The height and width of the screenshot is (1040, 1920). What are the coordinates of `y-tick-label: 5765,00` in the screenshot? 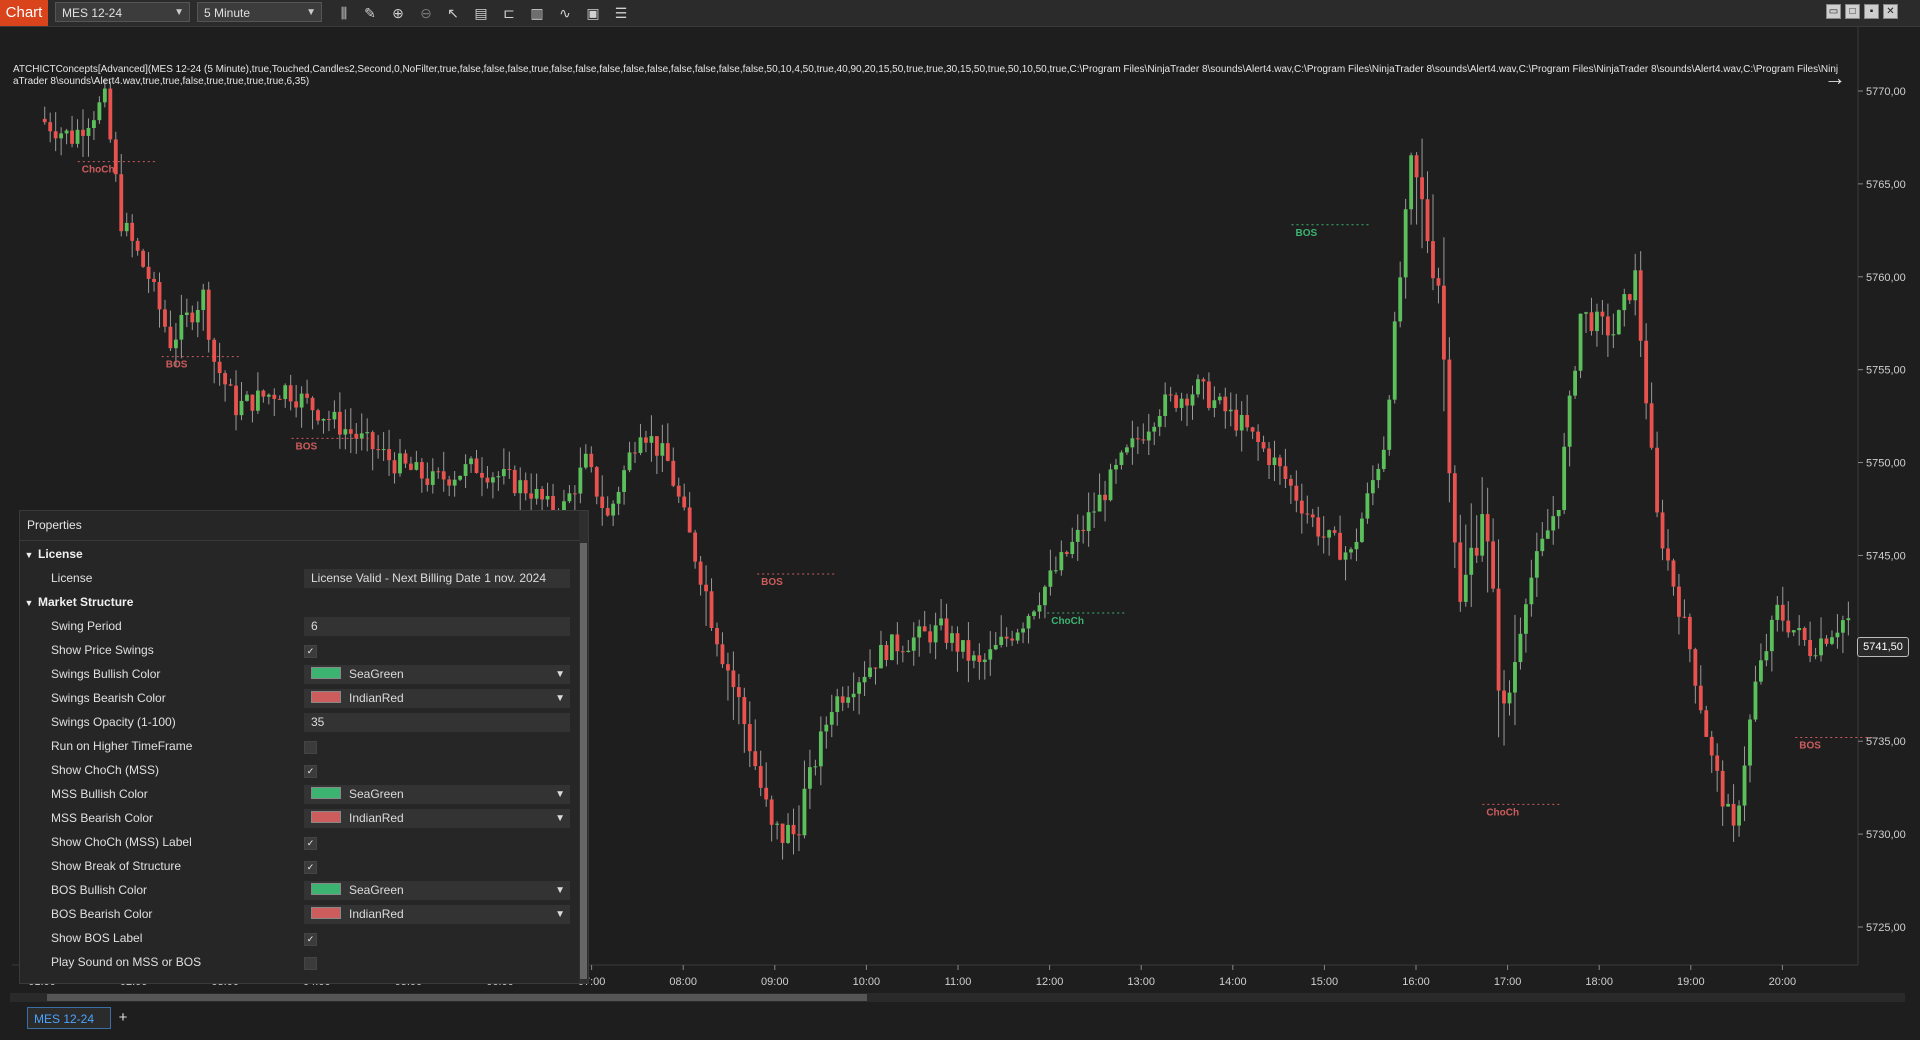 It's located at (1886, 185).